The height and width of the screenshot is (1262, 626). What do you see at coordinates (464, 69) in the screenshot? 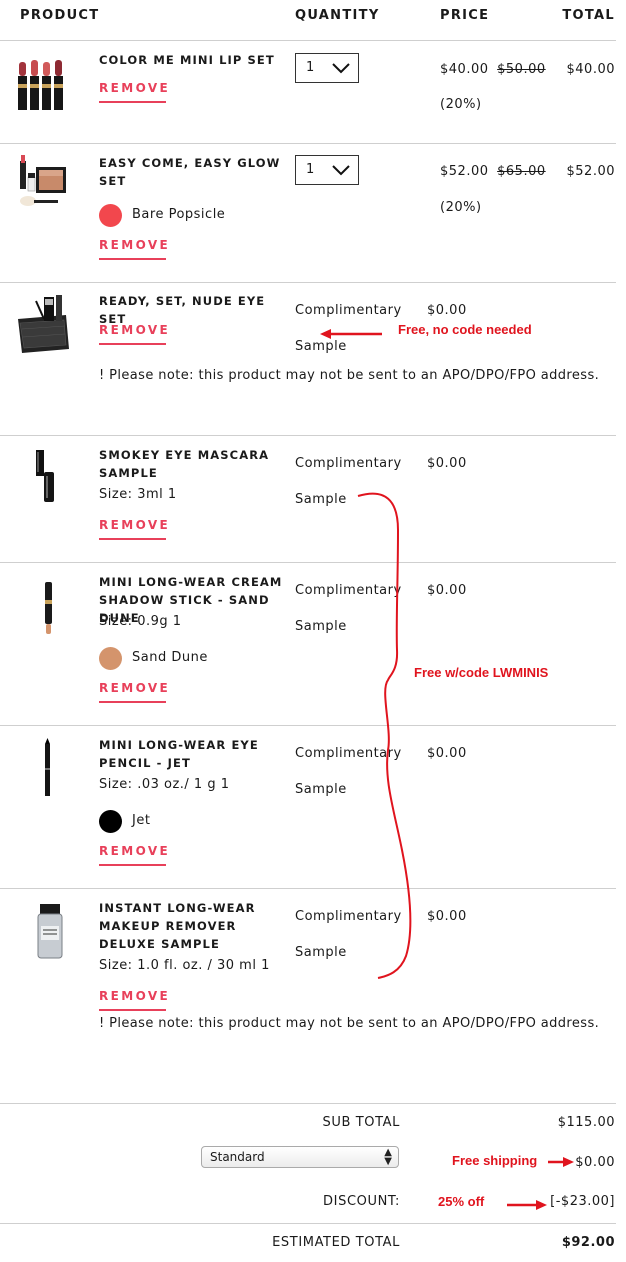
I see `sale-price: $40.00` at bounding box center [464, 69].